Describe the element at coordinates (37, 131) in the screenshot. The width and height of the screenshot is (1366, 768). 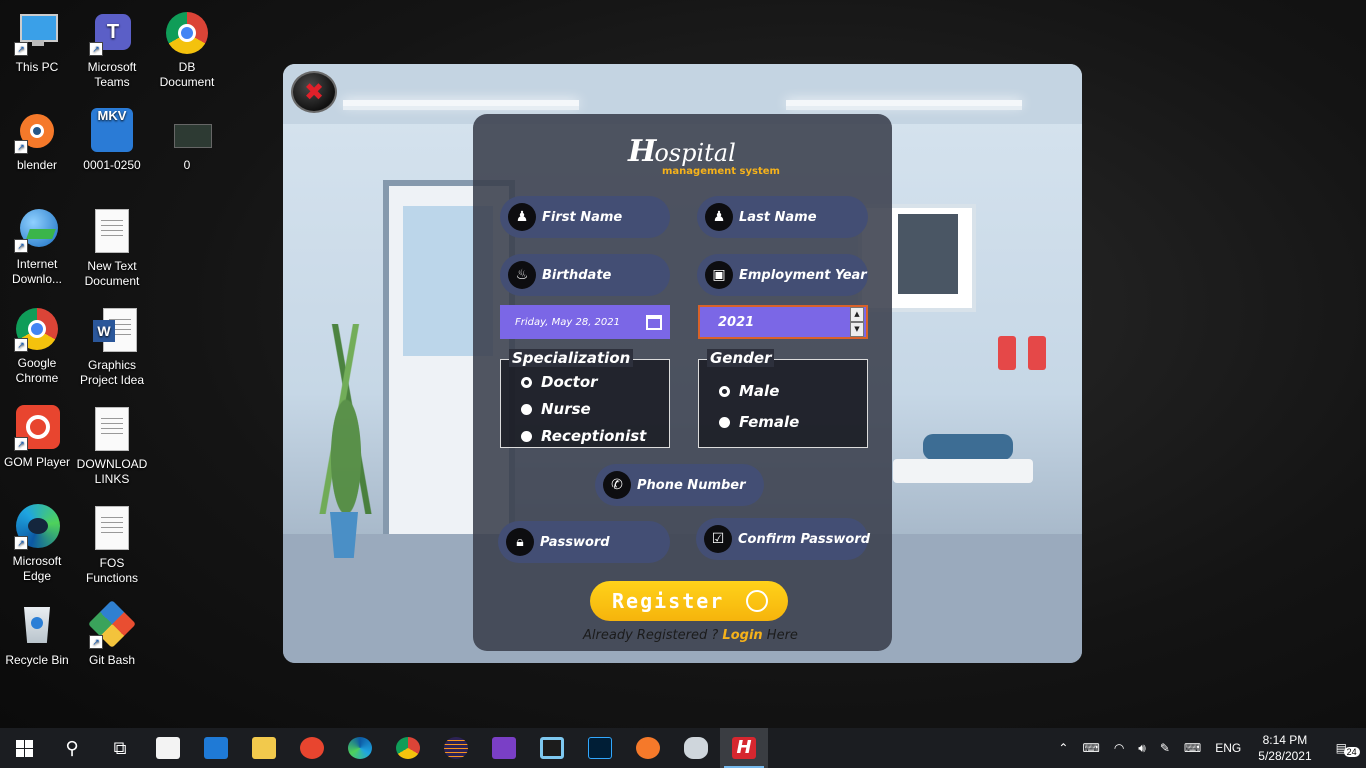
I see `blender-icon: ↗` at that location.